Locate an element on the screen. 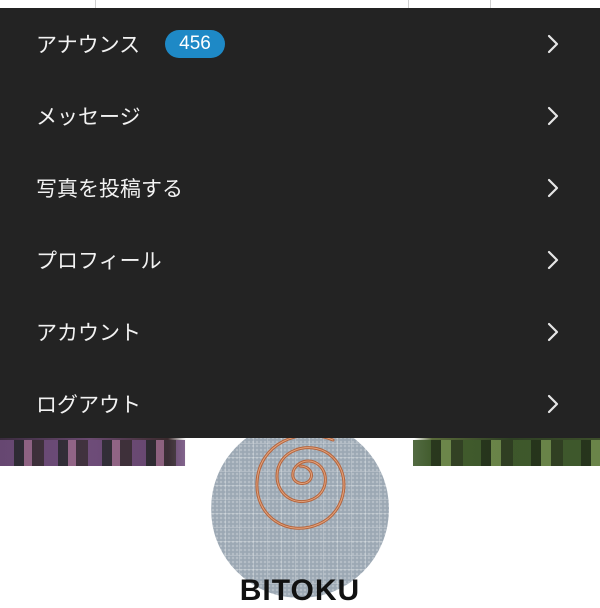 This screenshot has width=600, height=608. menu-item-messages: メッセージ is located at coordinates (300, 116).